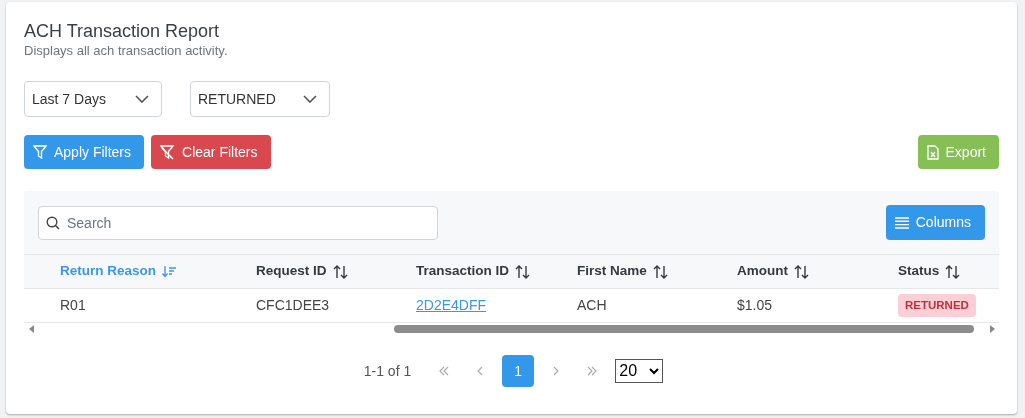 This screenshot has height=418, width=1025. I want to click on scroll-right-icon, so click(992, 329).